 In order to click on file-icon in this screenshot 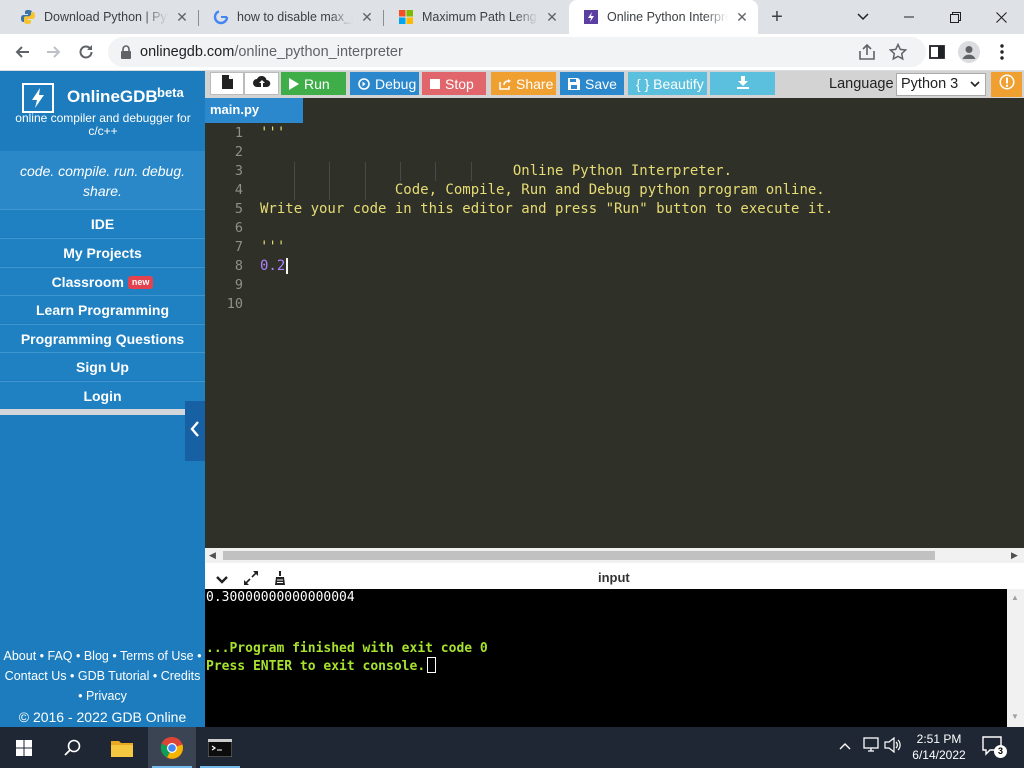, I will do `click(227, 83)`.